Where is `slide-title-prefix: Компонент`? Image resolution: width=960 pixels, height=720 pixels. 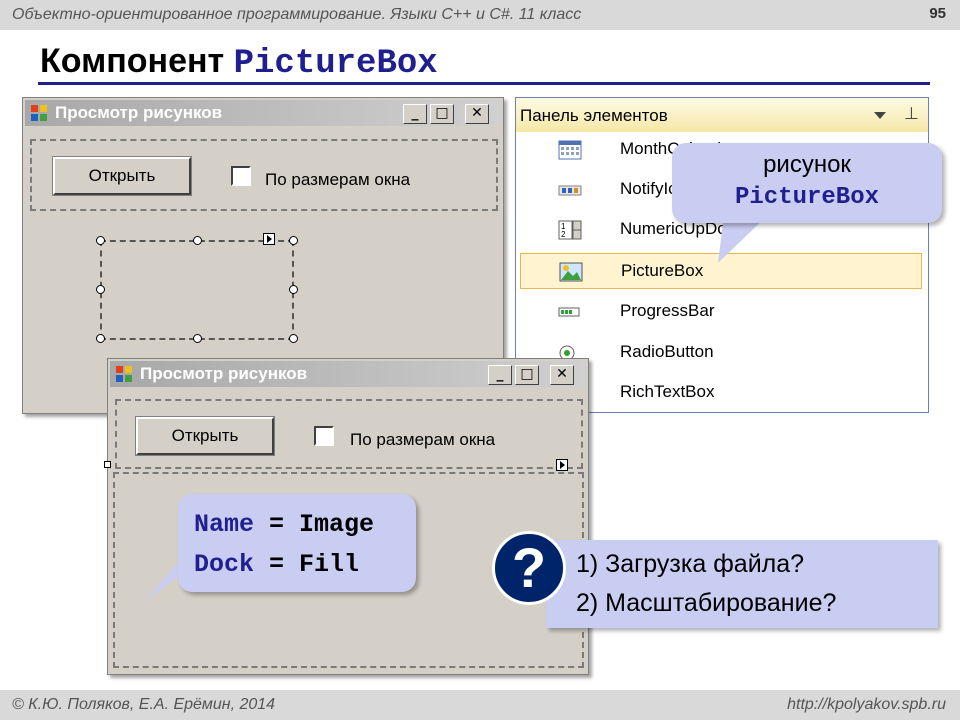
slide-title-prefix: Компонент is located at coordinates (132, 61).